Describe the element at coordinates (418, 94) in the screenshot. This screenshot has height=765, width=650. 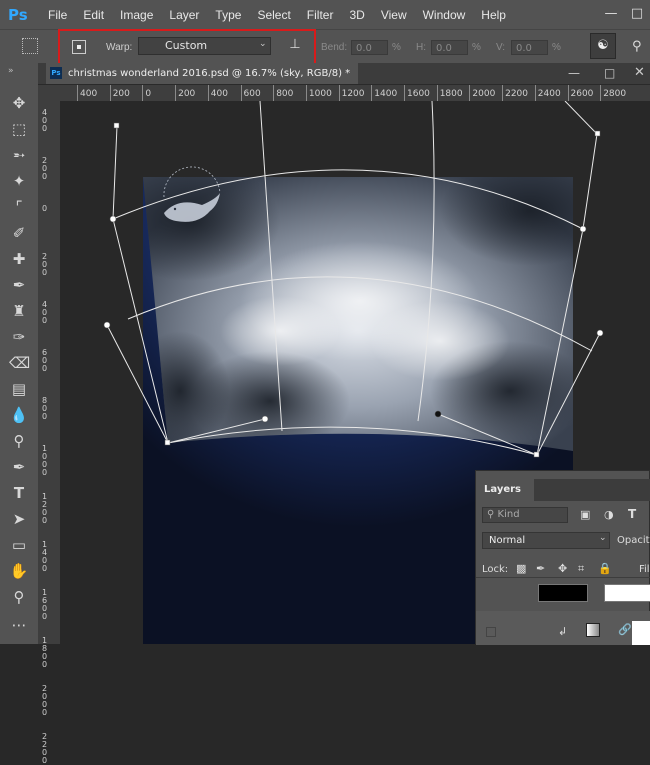
I see `ruler-top-tick: 1600` at that location.